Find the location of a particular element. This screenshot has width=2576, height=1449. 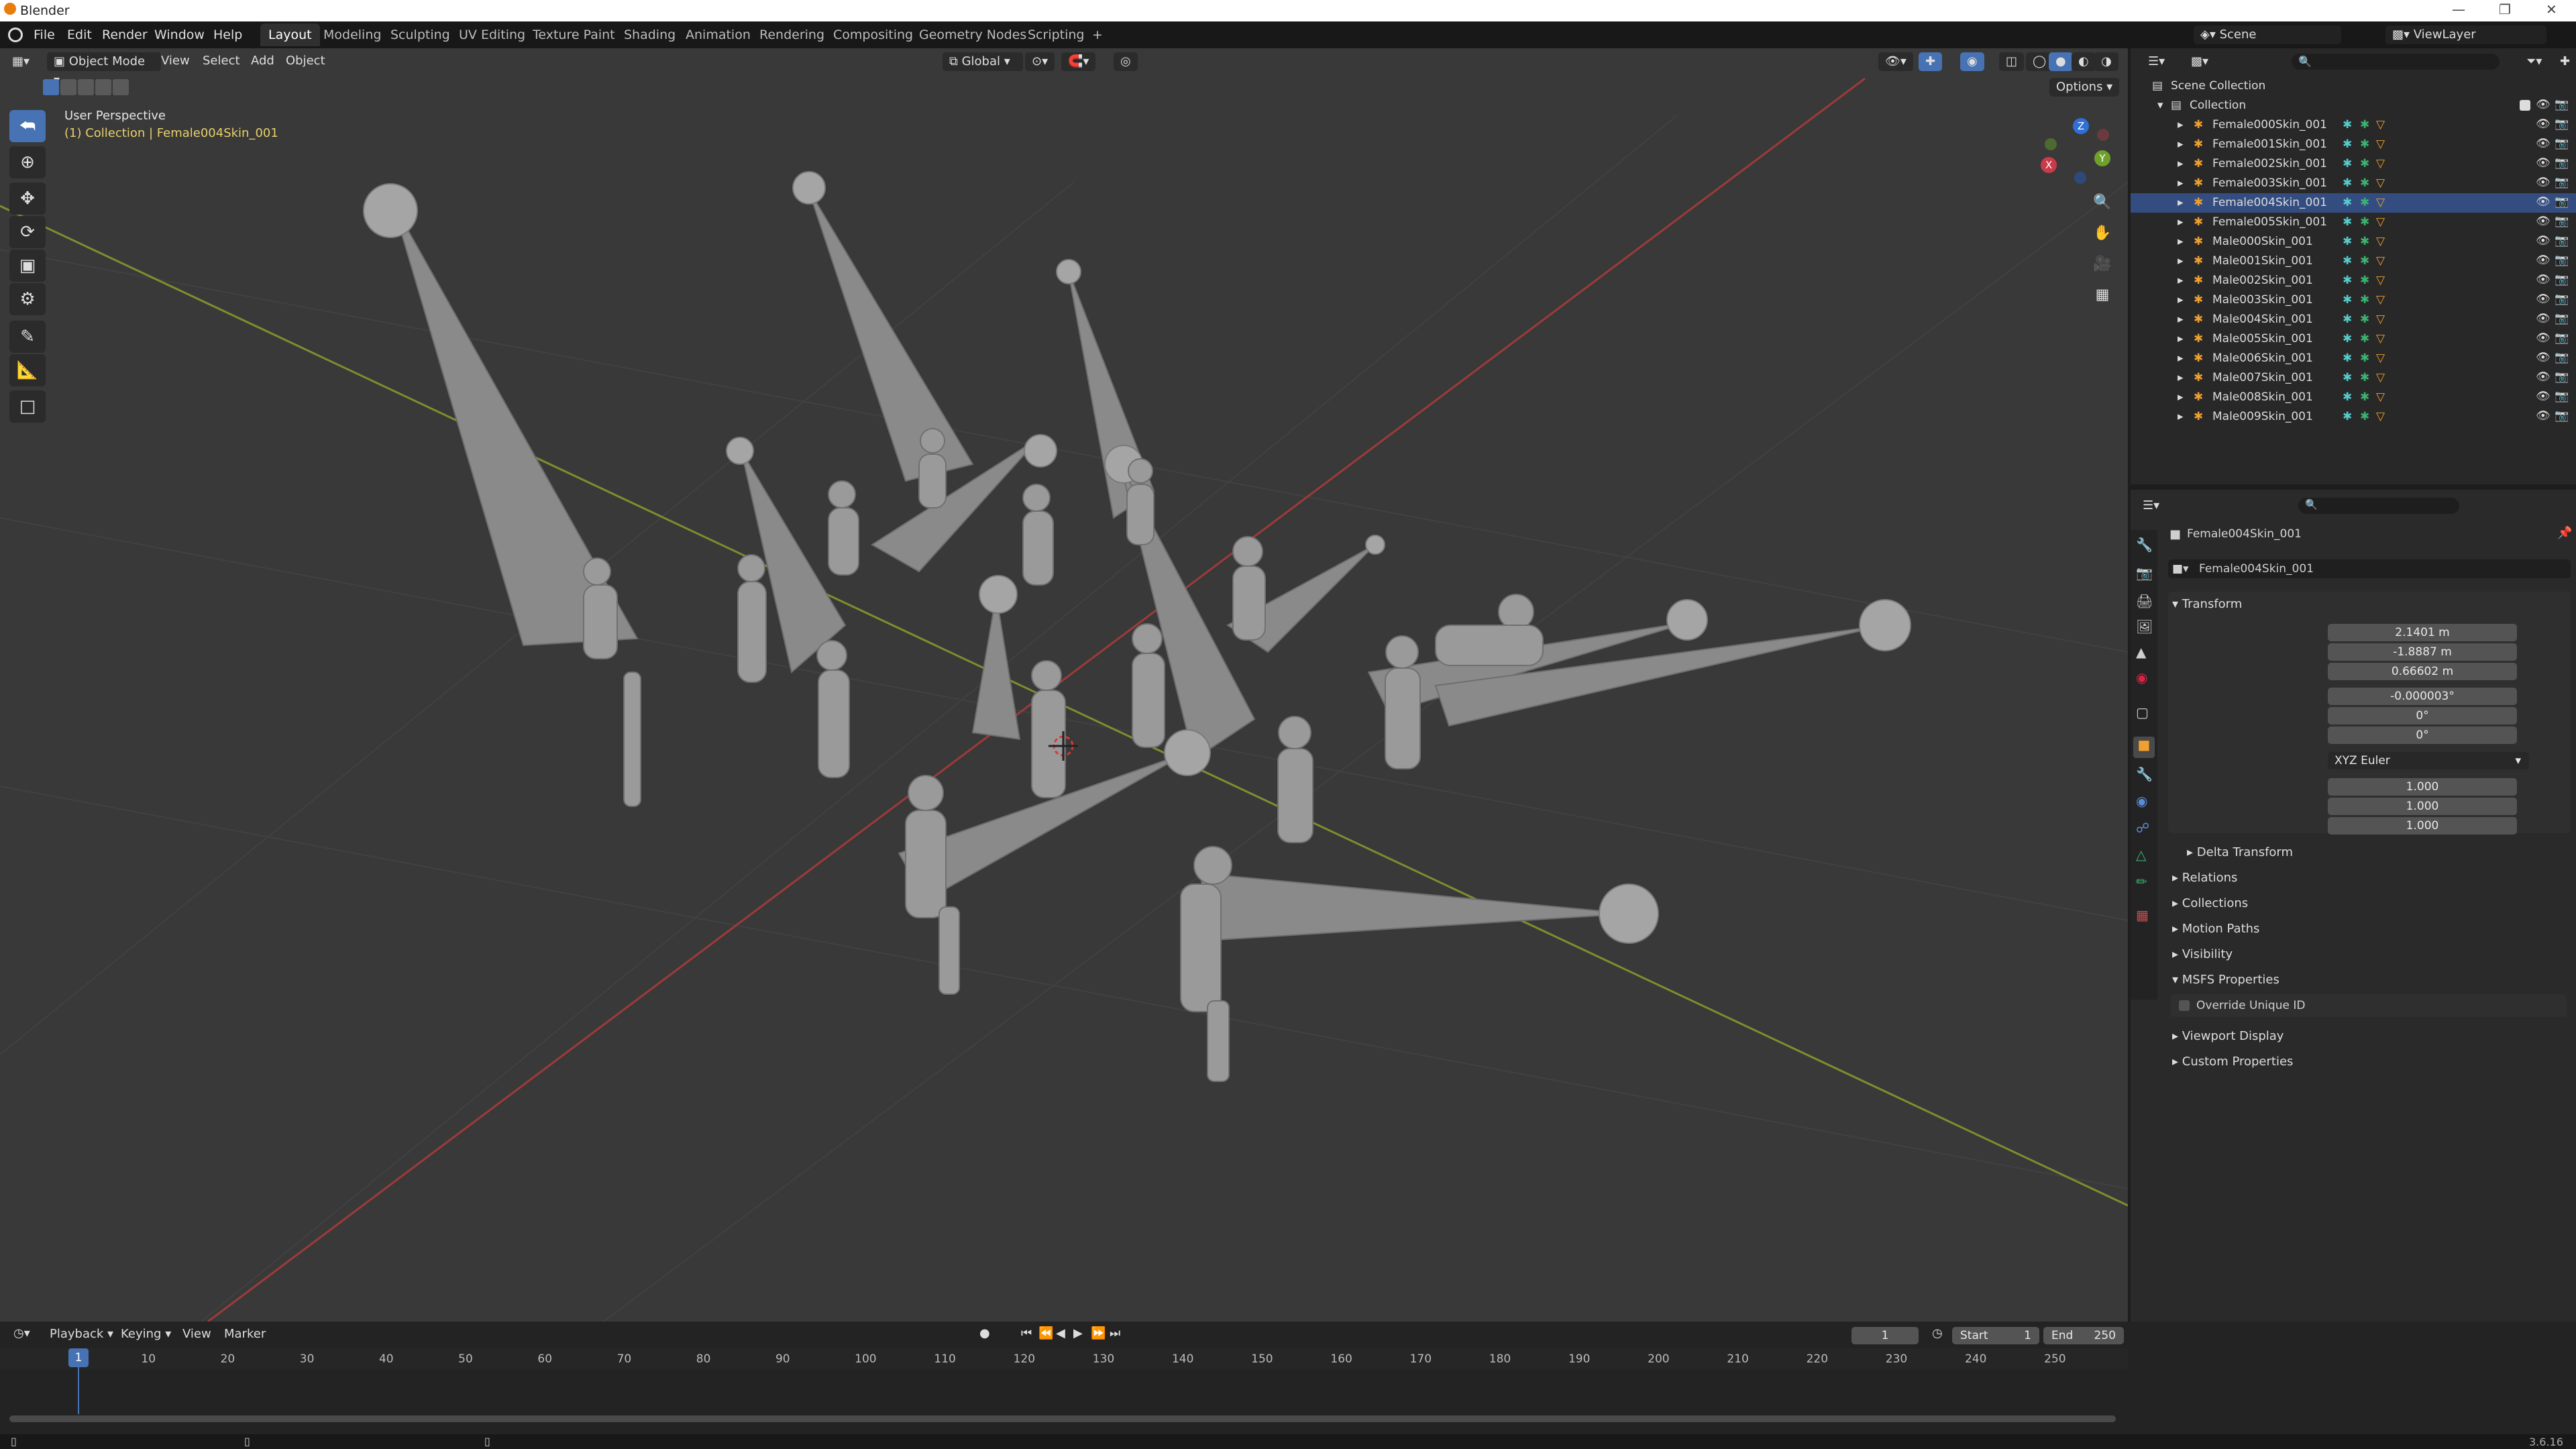

tab-rendering: Rendering is located at coordinates (792, 34).